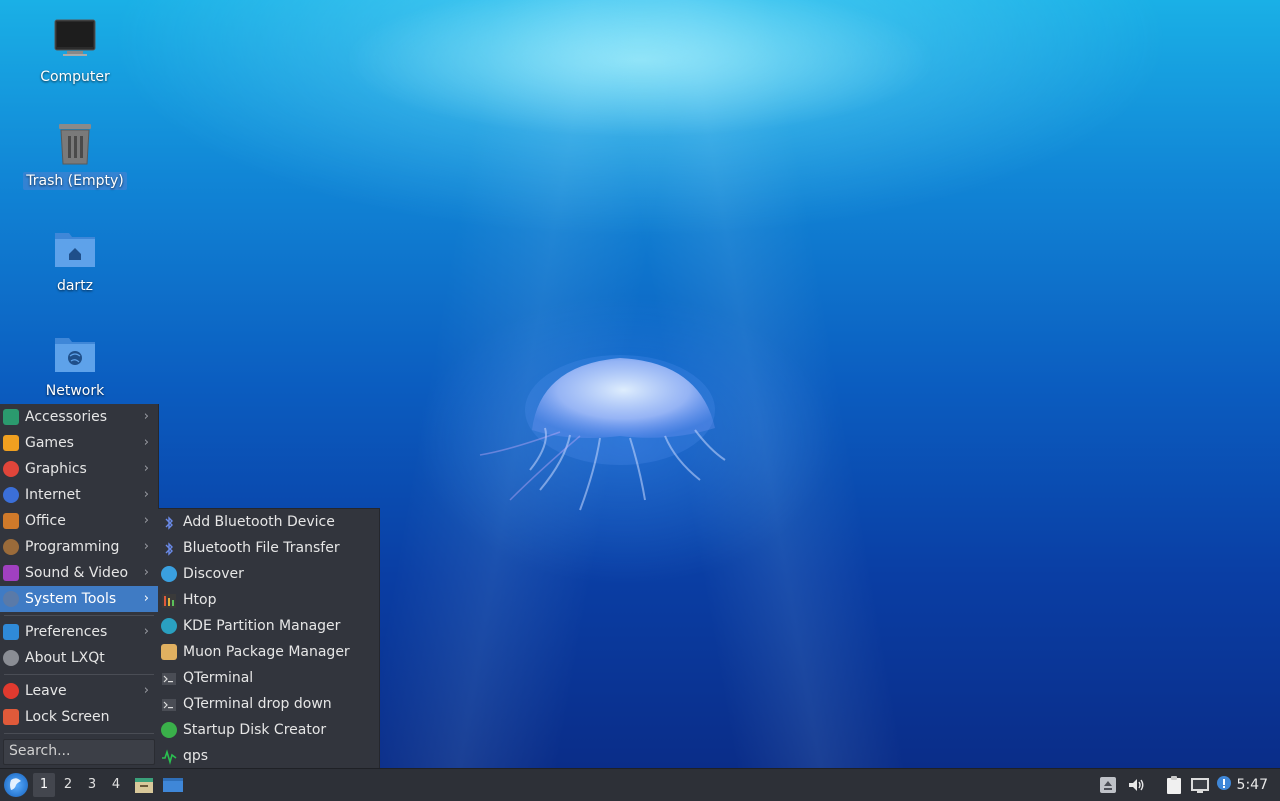 The image size is (1280, 801). I want to click on speaker-icon, so click(1136, 785).